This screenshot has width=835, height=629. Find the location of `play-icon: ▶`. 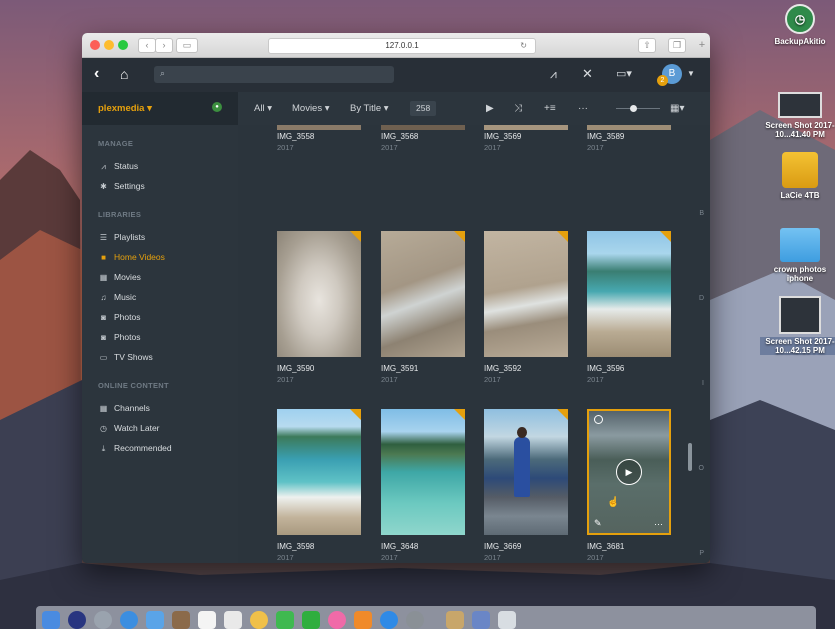

play-icon: ▶ is located at coordinates (490, 108).